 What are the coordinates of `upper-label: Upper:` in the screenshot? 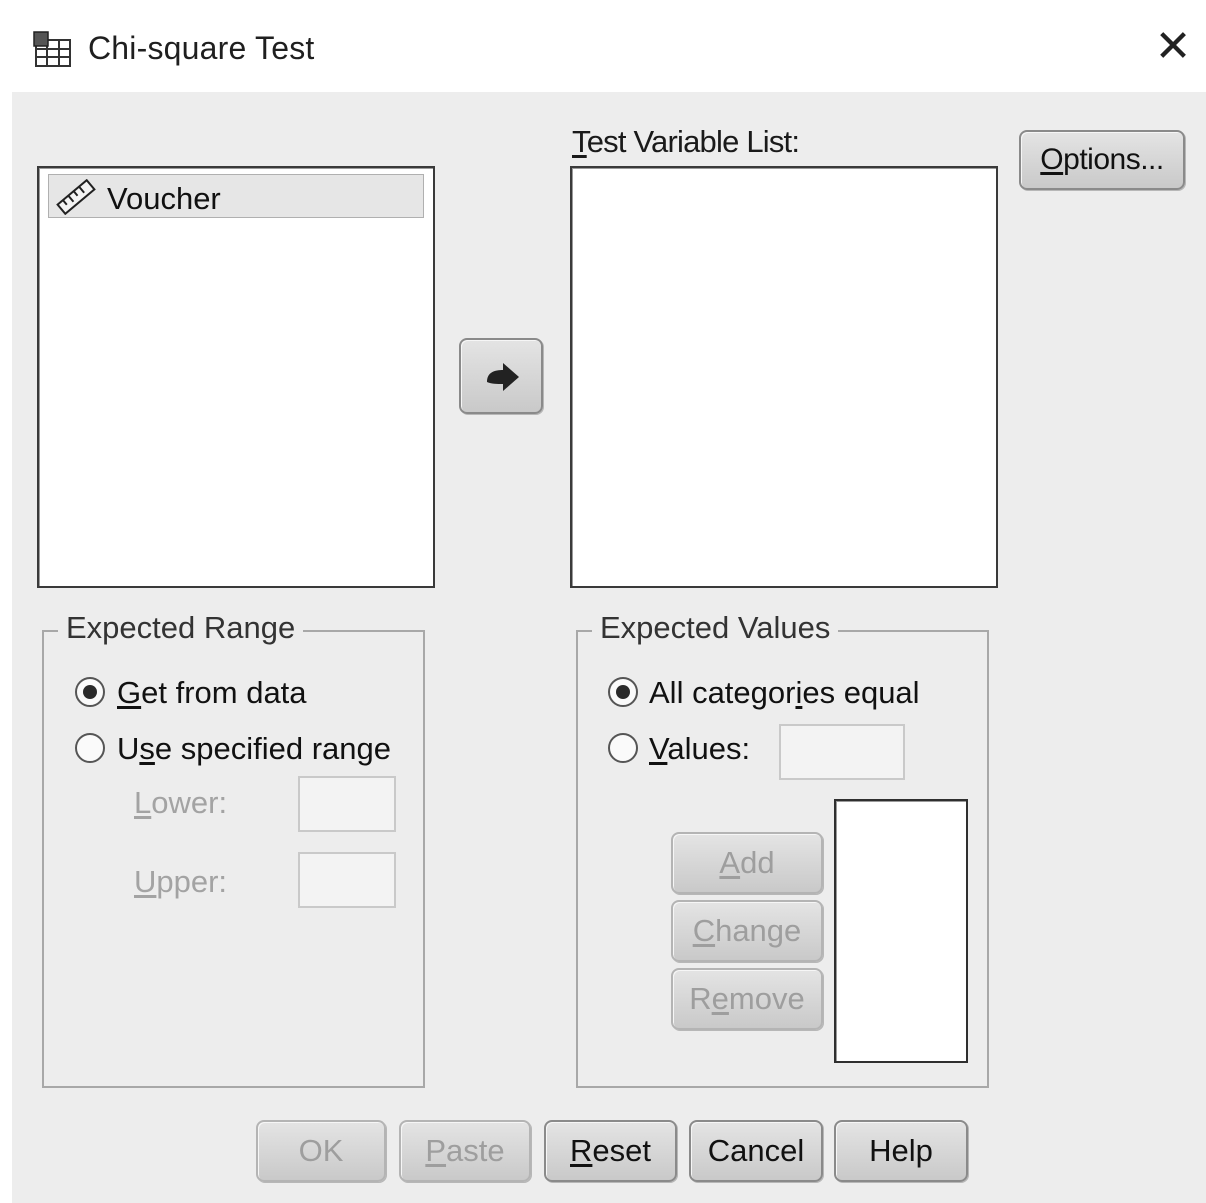 It's located at (181, 881).